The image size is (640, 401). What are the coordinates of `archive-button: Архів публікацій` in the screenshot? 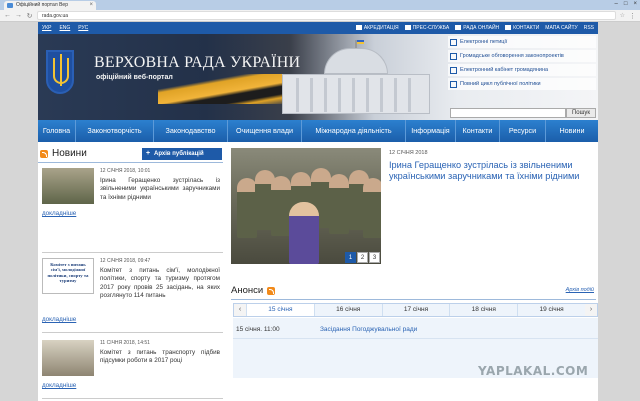 It's located at (182, 154).